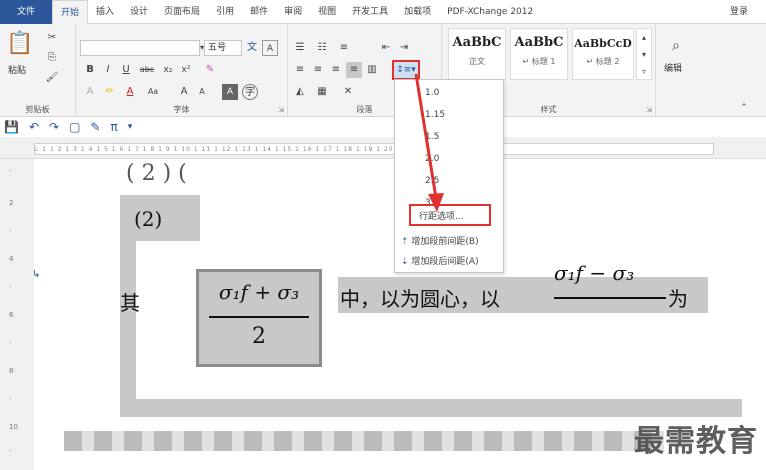 The image size is (766, 470). Describe the element at coordinates (696, 441) in the screenshot. I see `watermark-logo: 最需教育` at that location.